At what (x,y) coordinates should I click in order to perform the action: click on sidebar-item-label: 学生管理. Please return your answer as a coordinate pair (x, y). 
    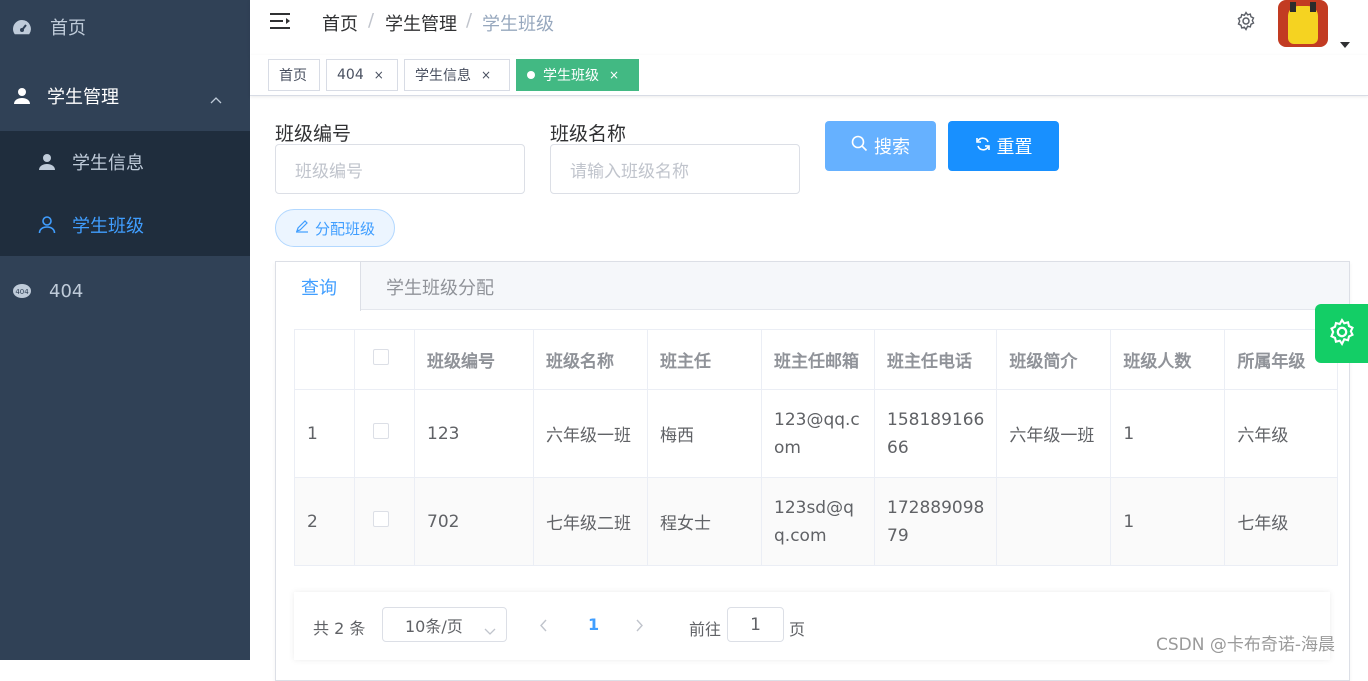
    Looking at the image, I should click on (83, 97).